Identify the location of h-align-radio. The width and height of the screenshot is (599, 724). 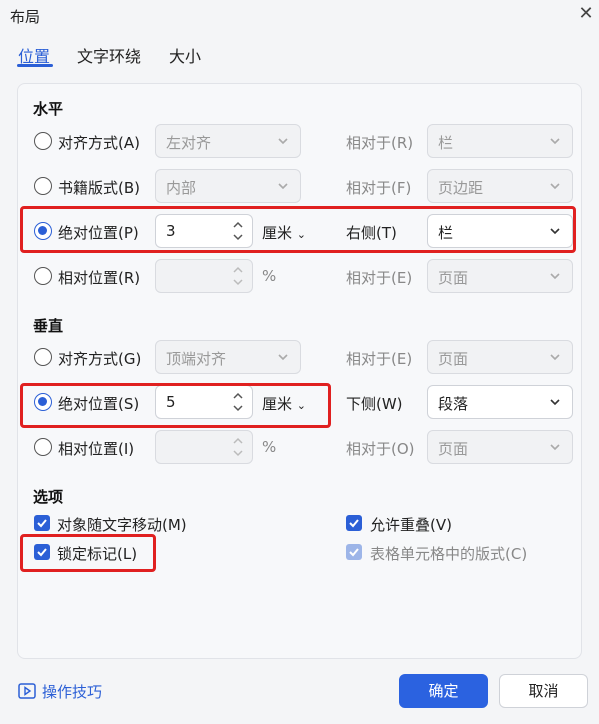
(43, 141).